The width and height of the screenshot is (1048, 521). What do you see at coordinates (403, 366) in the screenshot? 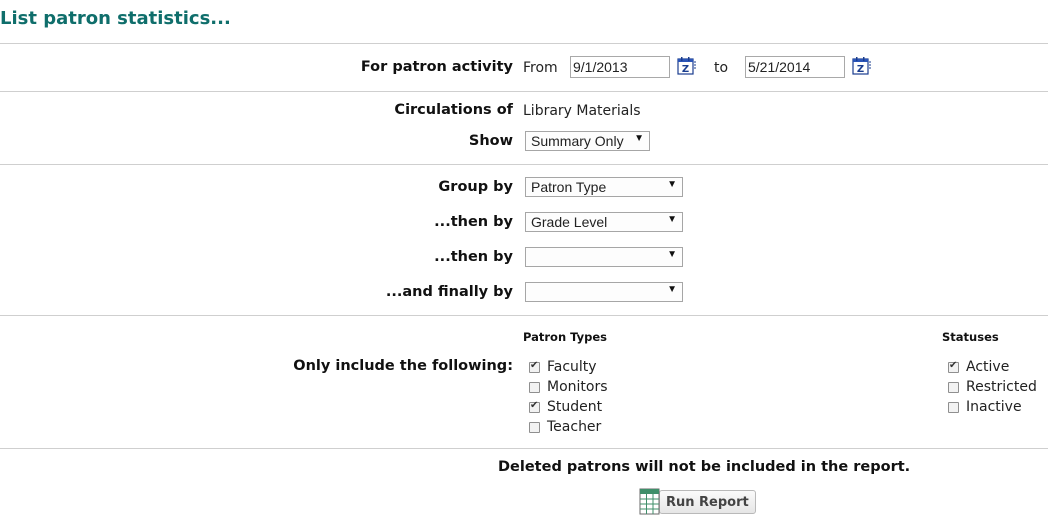
I see `include-label: Only include the following:` at bounding box center [403, 366].